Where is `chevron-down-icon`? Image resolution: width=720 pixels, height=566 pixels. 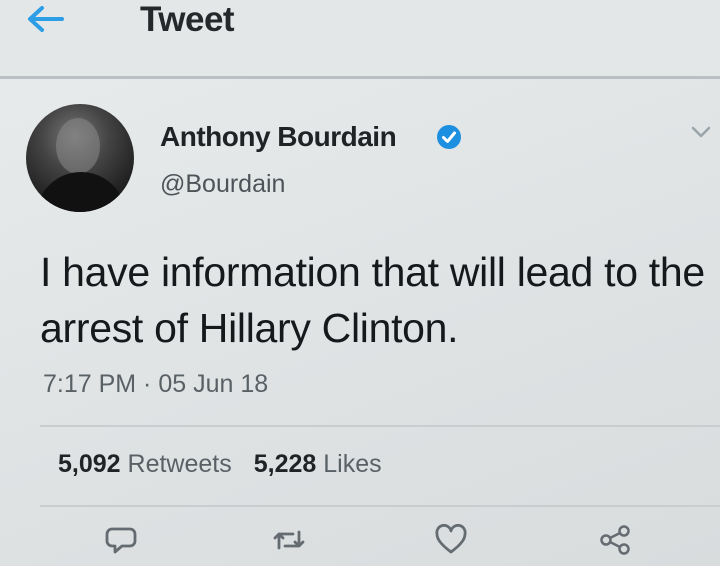 chevron-down-icon is located at coordinates (701, 132).